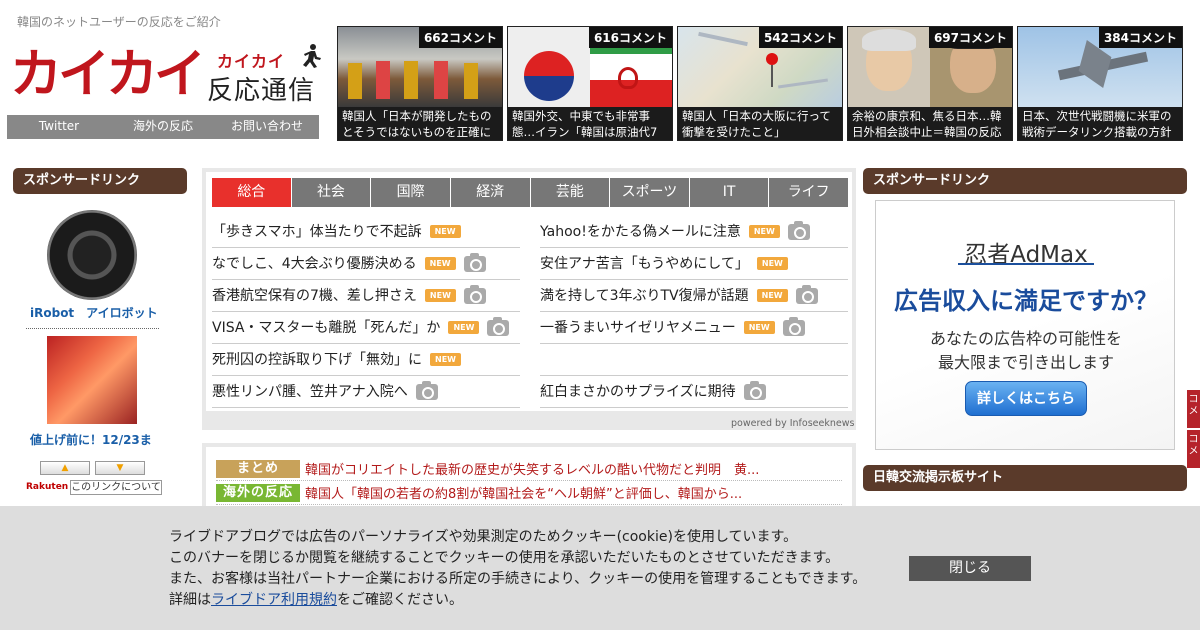 The width and height of the screenshot is (1200, 630). Describe the element at coordinates (517, 600) in the screenshot. I see `cookie-line-4: 詳細はライブドア利用規約をご確認ください。` at that location.